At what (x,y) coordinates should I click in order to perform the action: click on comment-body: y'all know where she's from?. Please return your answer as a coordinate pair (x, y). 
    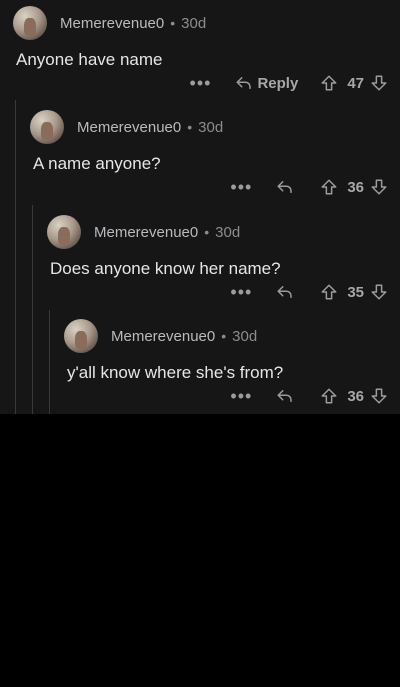
    Looking at the image, I should click on (175, 372).